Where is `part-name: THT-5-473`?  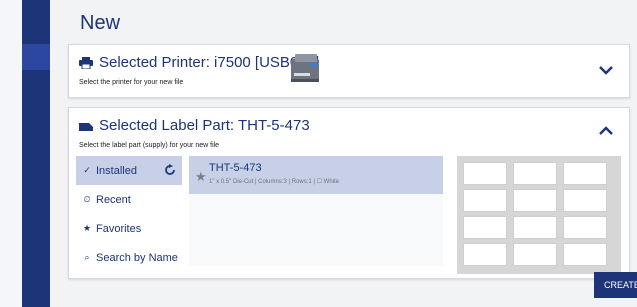
part-name: THT-5-473 is located at coordinates (235, 168).